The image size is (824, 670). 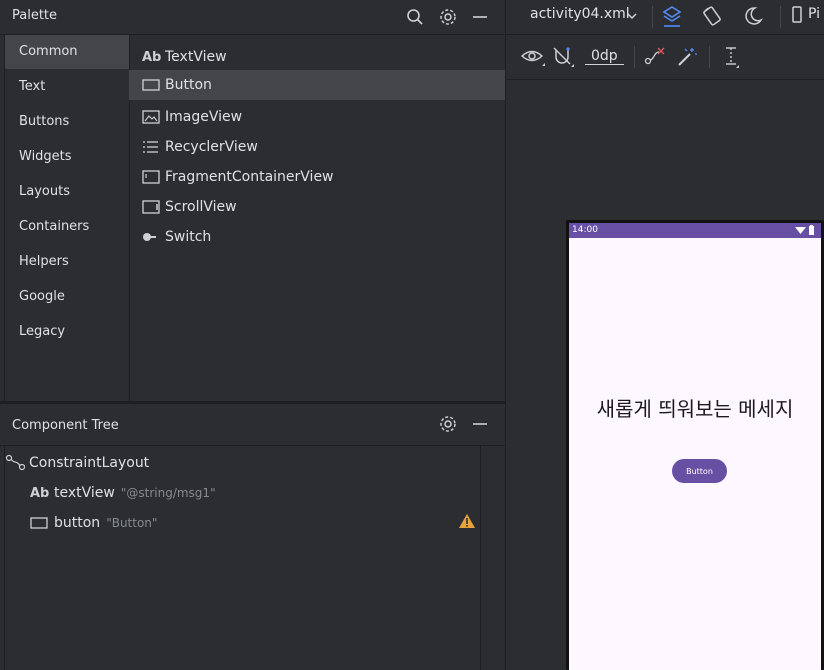 What do you see at coordinates (252, 17) in the screenshot?
I see `palette-header: Palette` at bounding box center [252, 17].